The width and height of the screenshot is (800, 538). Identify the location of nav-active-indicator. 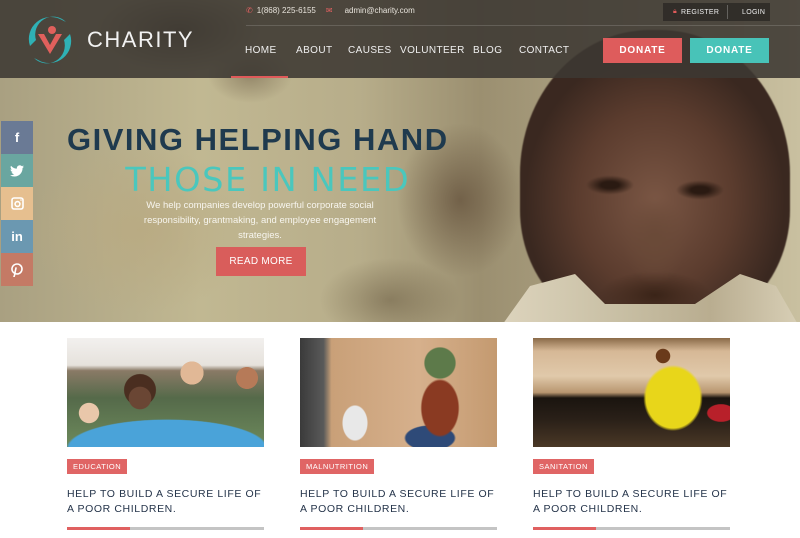
(259, 77).